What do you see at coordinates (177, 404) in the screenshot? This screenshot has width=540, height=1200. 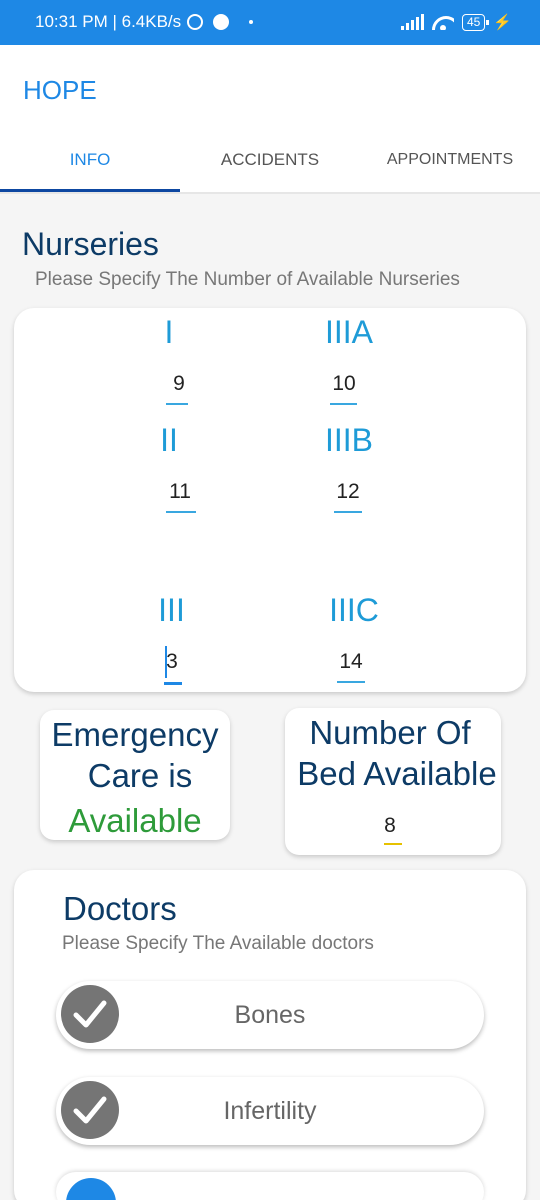 I see `nursery-input-i-underline` at bounding box center [177, 404].